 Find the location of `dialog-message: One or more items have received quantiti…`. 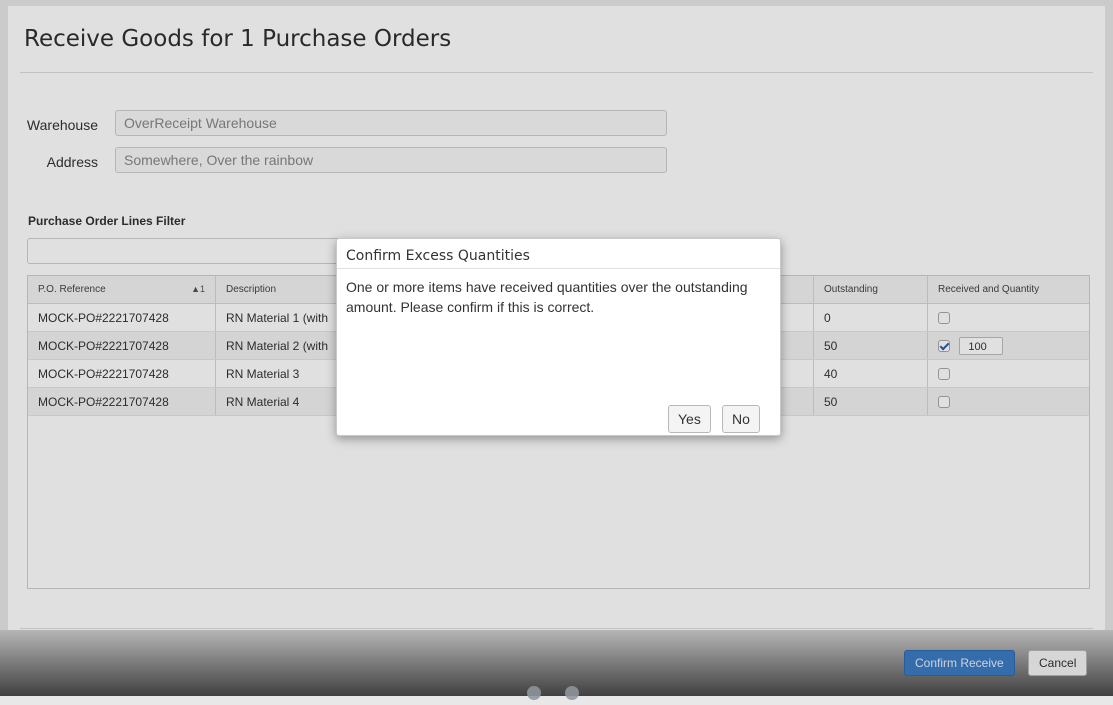

dialog-message: One or more items have received quantiti… is located at coordinates (547, 297).